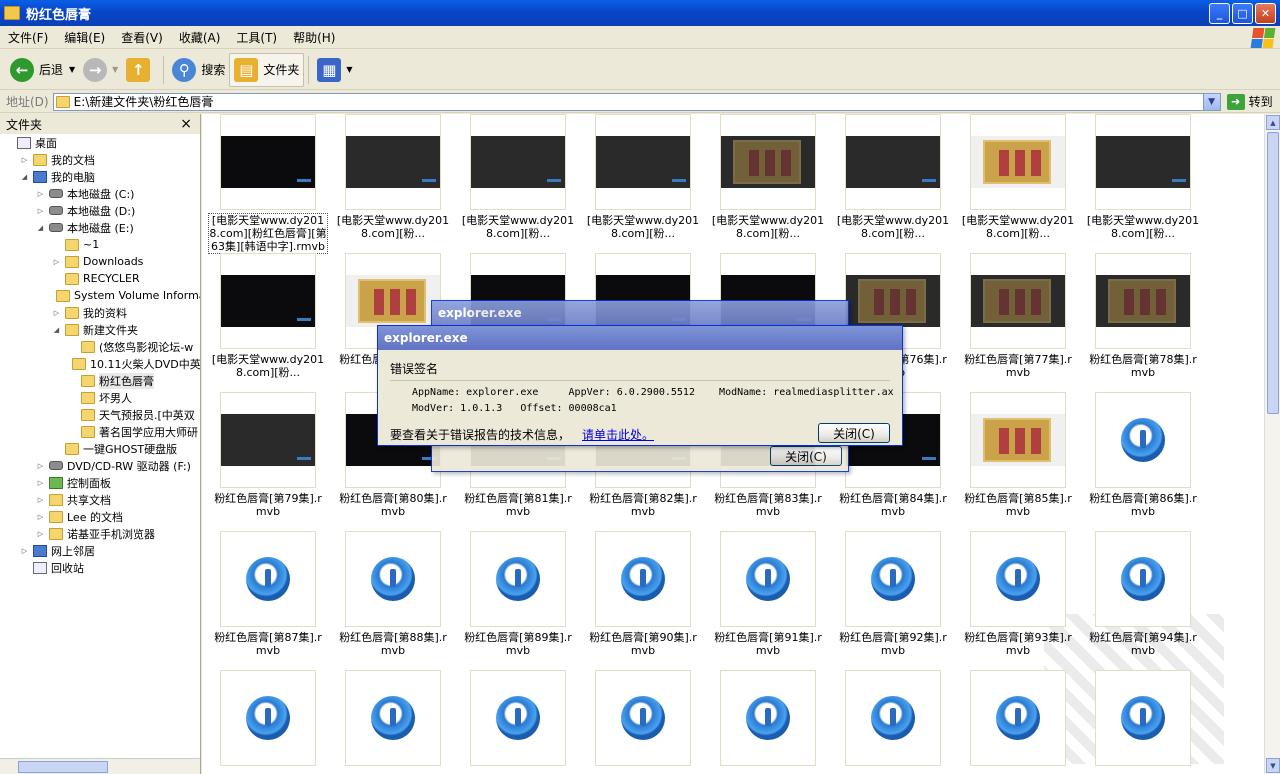 Image resolution: width=1280 pixels, height=774 pixels. Describe the element at coordinates (100, 261) in the screenshot. I see `tree-item: ▷ Downloads` at that location.